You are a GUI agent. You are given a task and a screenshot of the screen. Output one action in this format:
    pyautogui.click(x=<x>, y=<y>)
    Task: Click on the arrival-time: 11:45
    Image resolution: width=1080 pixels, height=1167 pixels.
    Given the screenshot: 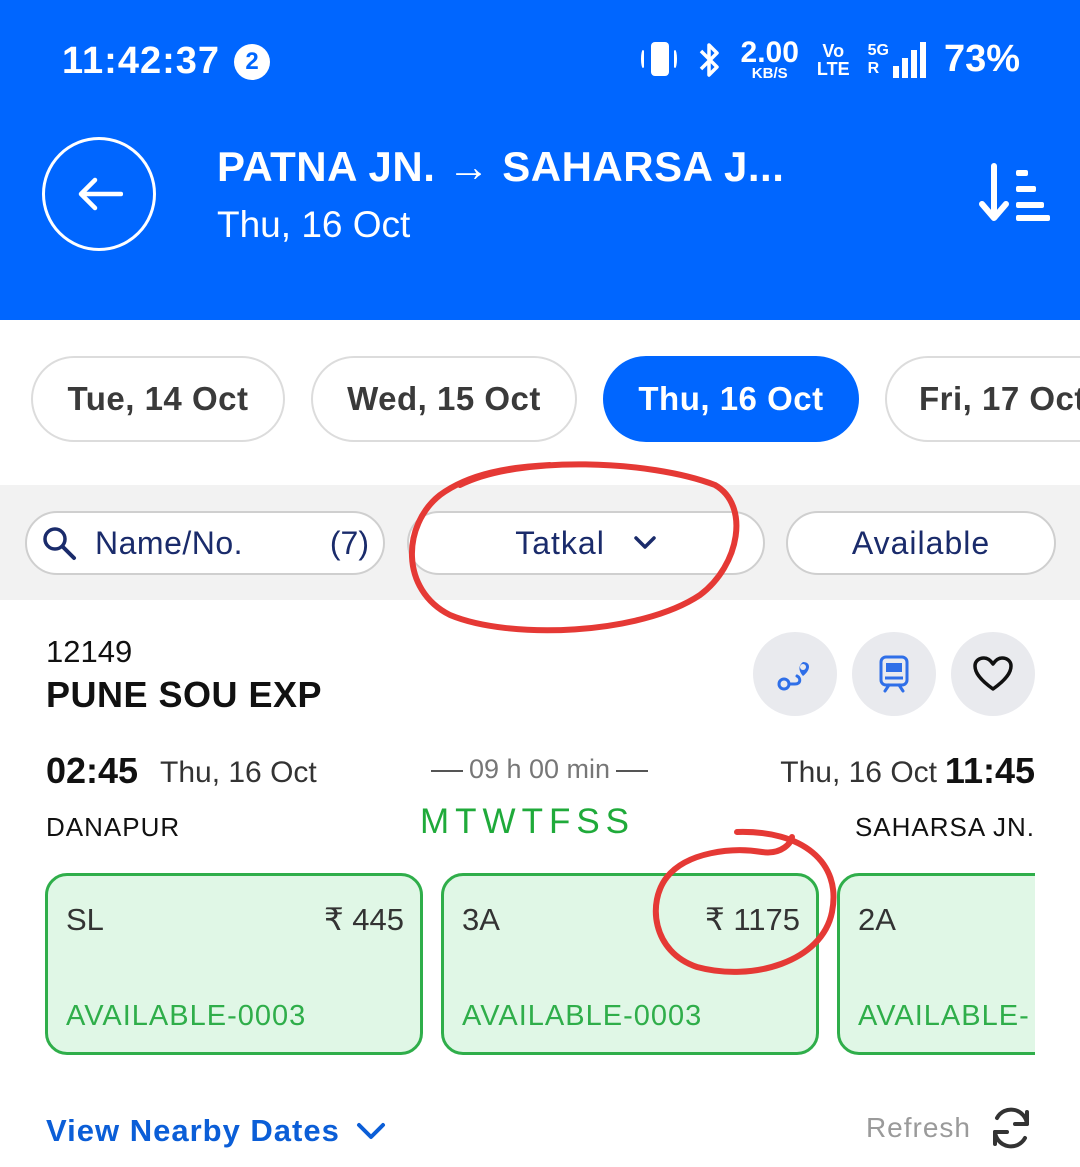 What is the action you would take?
    pyautogui.click(x=989, y=770)
    